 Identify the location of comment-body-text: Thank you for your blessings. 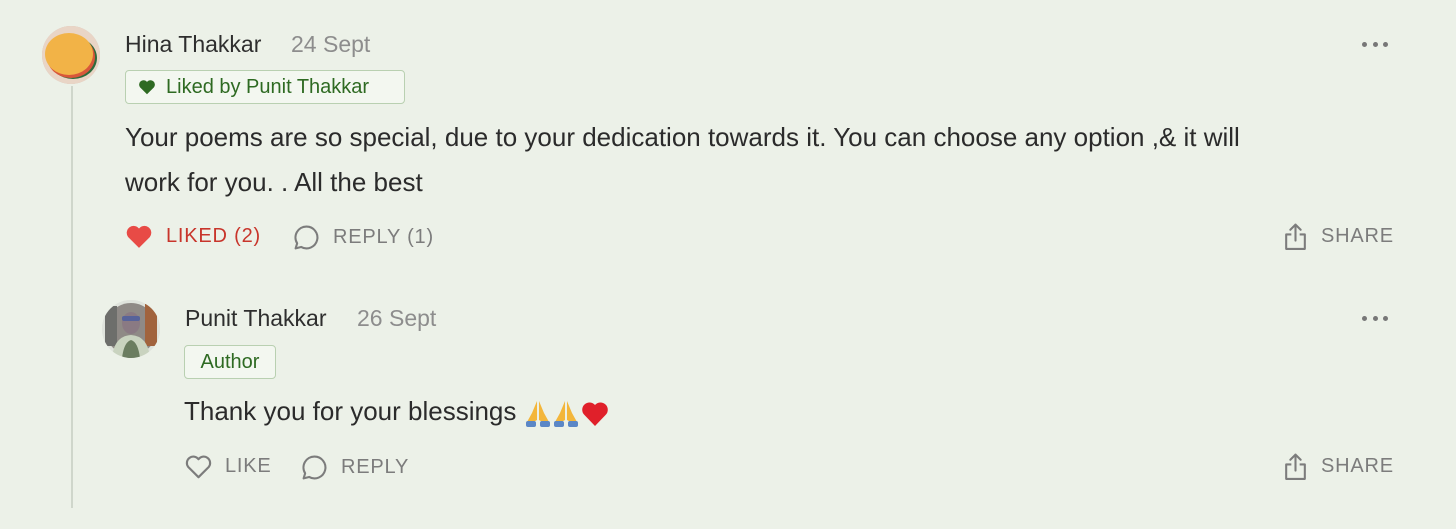
(350, 411).